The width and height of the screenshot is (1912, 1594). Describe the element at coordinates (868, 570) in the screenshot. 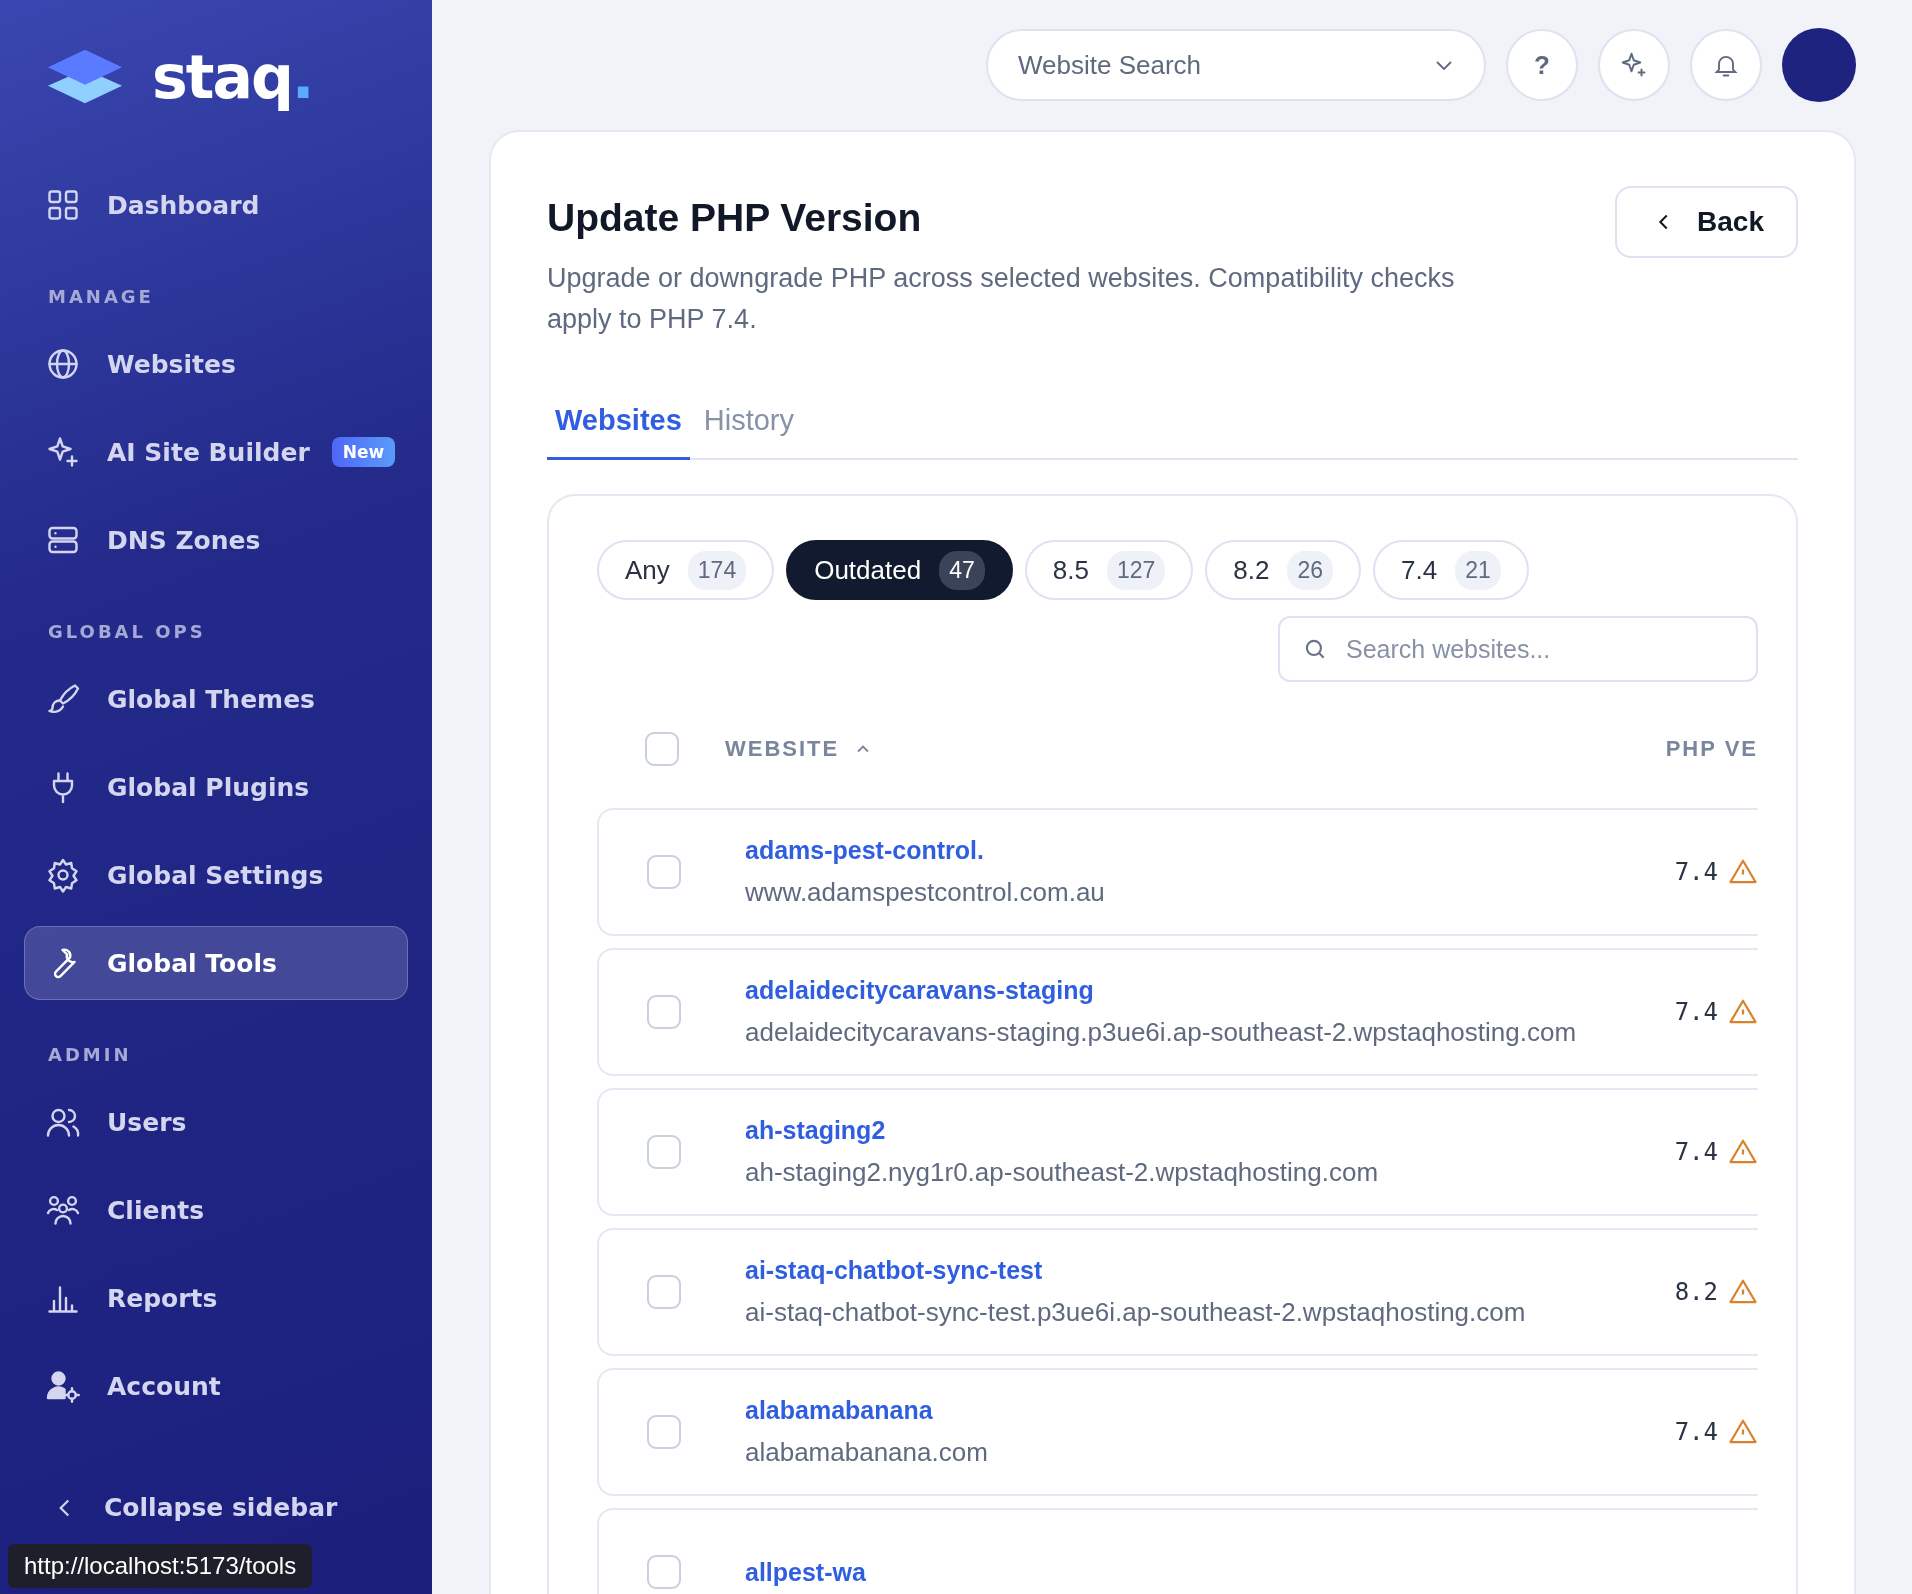

I see `filter-label: Outdated` at that location.